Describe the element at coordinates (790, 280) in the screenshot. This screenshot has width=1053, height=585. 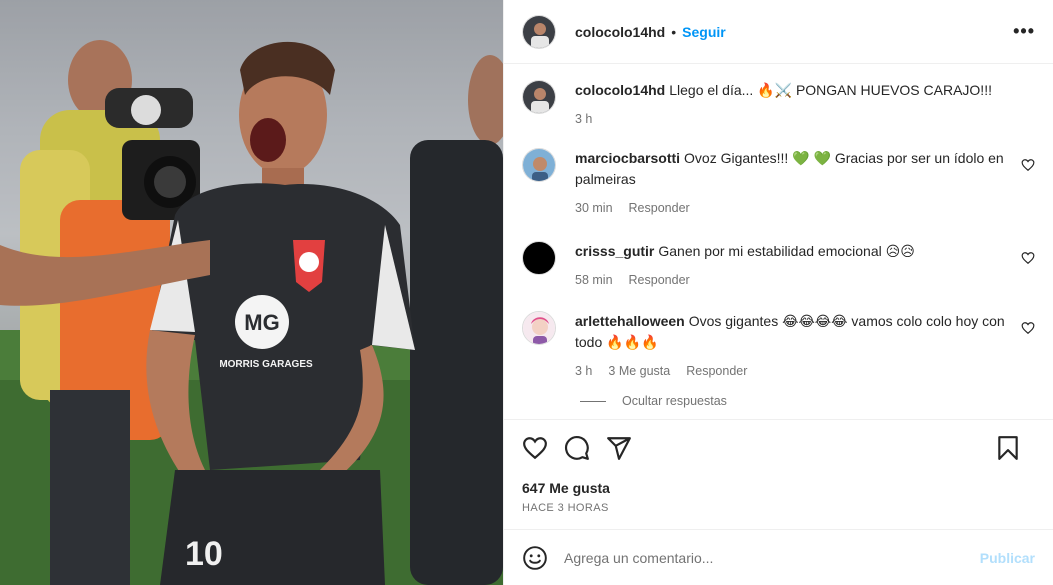
I see `comment-meta: 58 min Responder` at that location.